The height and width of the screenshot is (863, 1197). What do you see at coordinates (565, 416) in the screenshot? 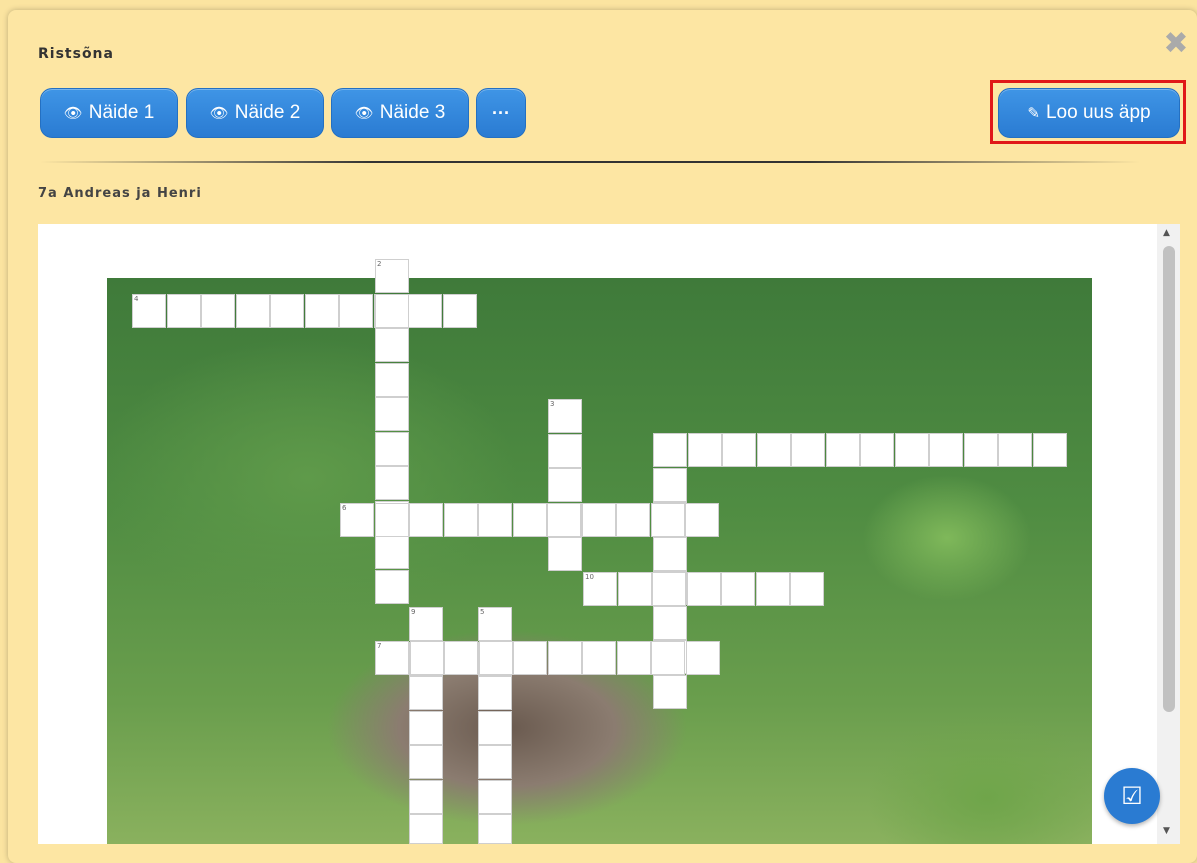
I see `crossword-cell: 3` at bounding box center [565, 416].